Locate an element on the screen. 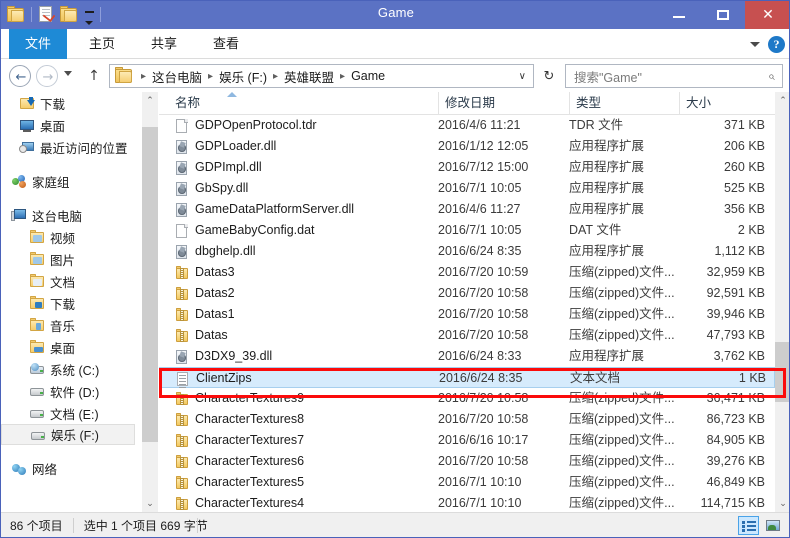 The width and height of the screenshot is (790, 538). sidebar-item-desktop-quick: 桌面 is located at coordinates (71, 125).